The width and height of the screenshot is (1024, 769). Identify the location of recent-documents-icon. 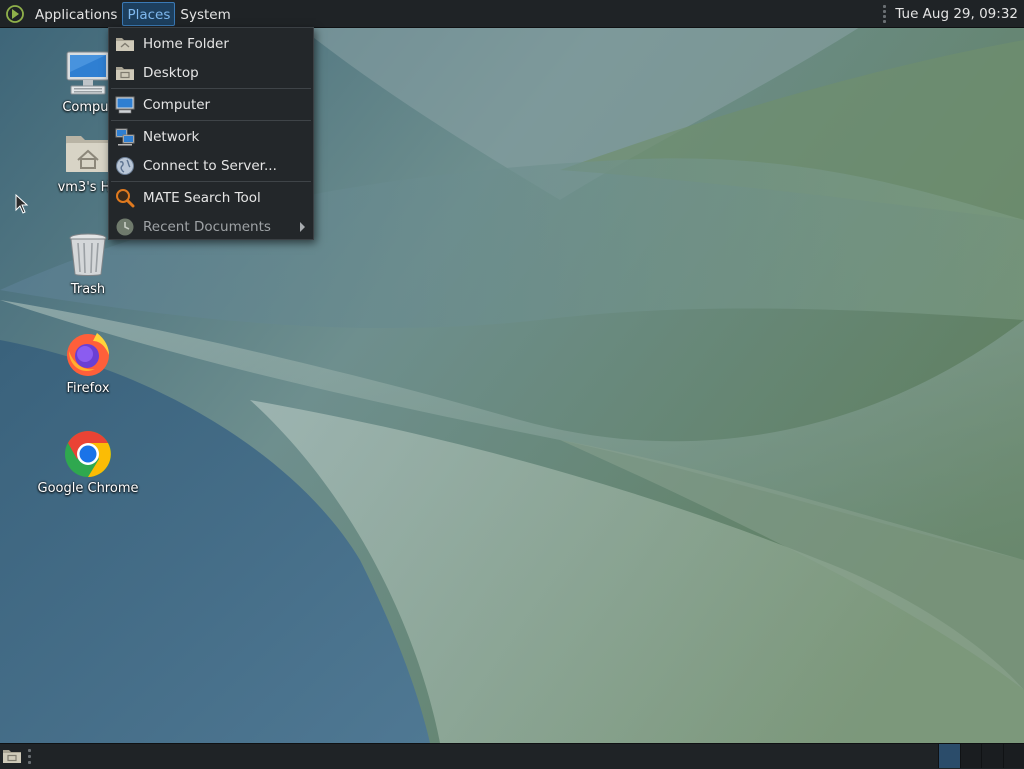
(125, 227).